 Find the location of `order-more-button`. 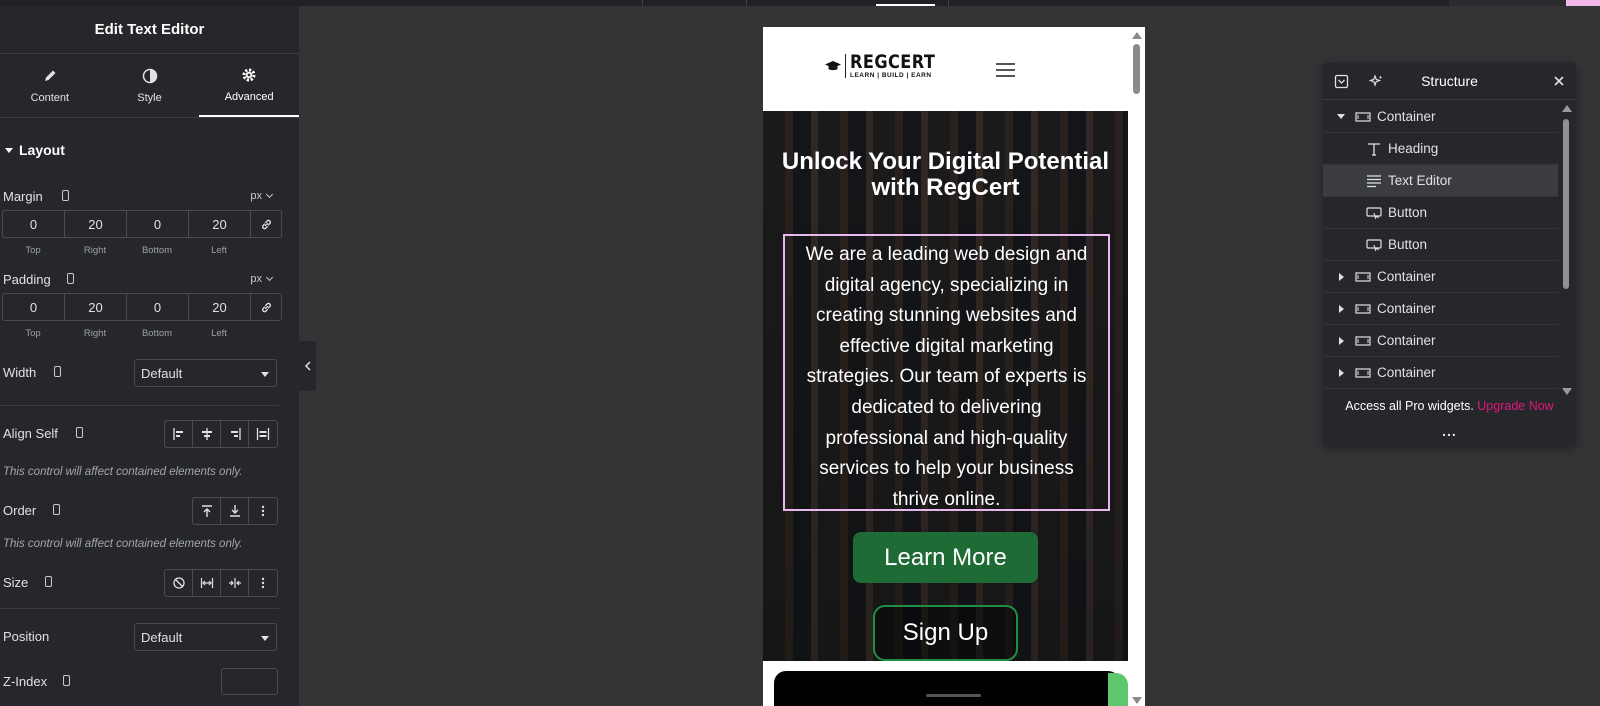

order-more-button is located at coordinates (263, 511).